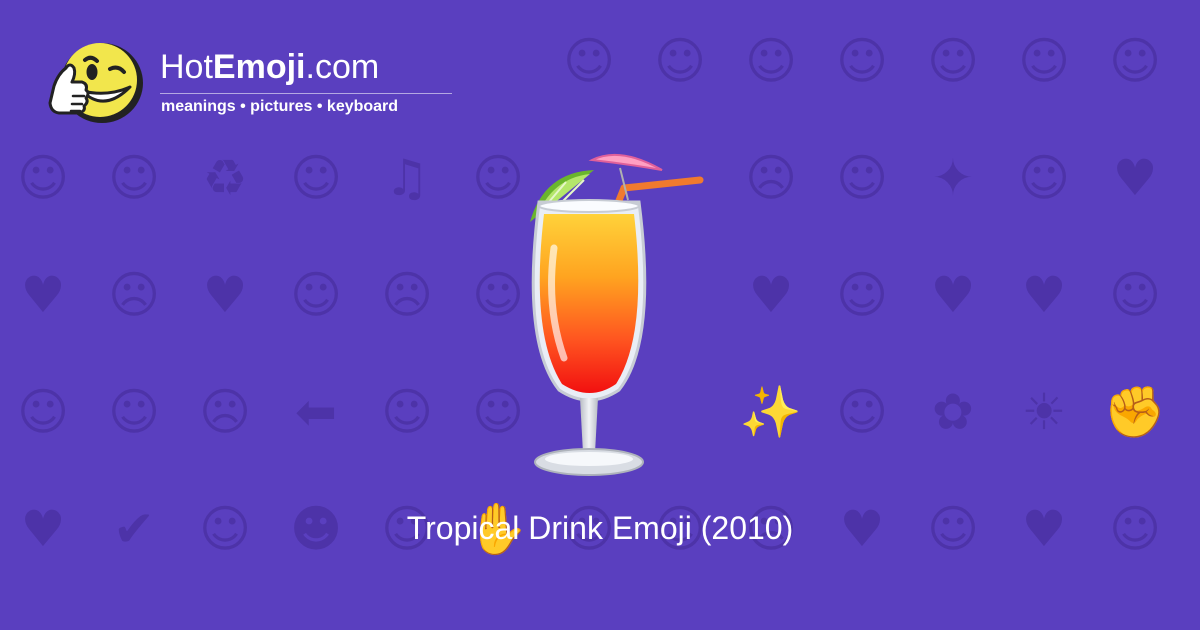 This screenshot has height=630, width=1200. Describe the element at coordinates (407, 178) in the screenshot. I see `background-music-note-icon: ♫` at that location.